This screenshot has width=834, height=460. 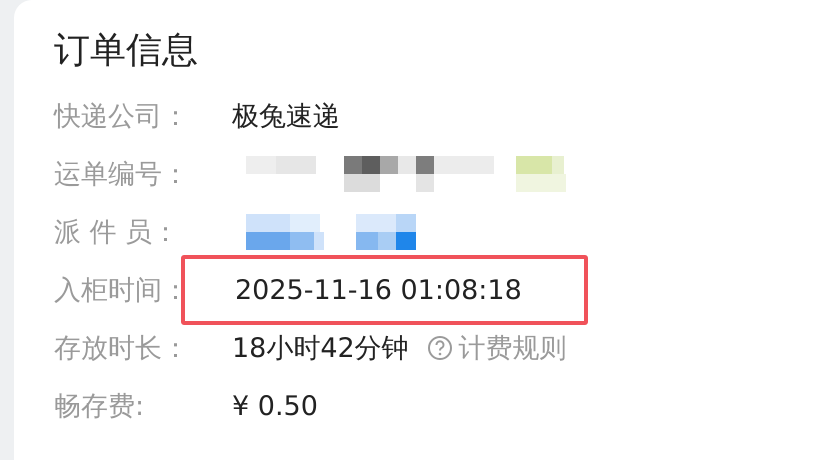 What do you see at coordinates (117, 233) in the screenshot?
I see `field-label: 派 件 员：` at bounding box center [117, 233].